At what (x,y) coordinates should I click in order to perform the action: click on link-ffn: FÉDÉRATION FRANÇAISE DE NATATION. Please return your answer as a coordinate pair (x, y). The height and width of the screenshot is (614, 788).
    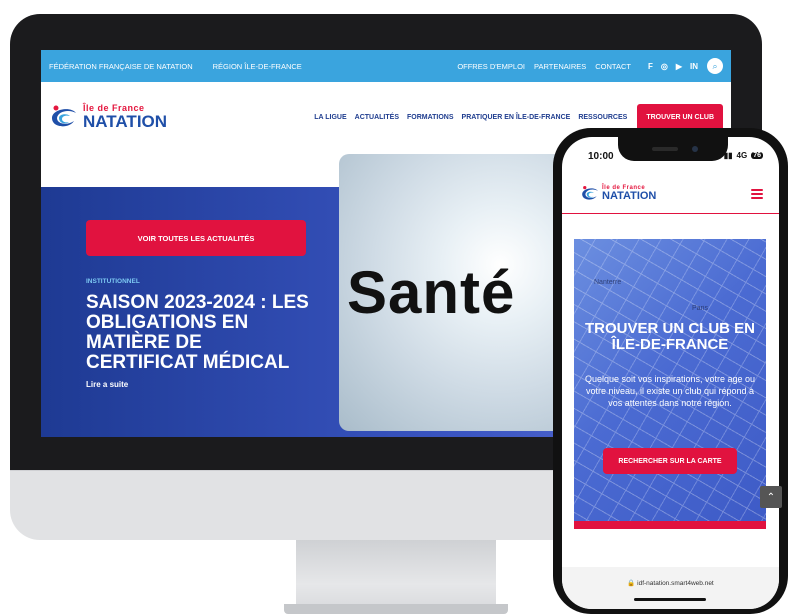
    Looking at the image, I should click on (121, 66).